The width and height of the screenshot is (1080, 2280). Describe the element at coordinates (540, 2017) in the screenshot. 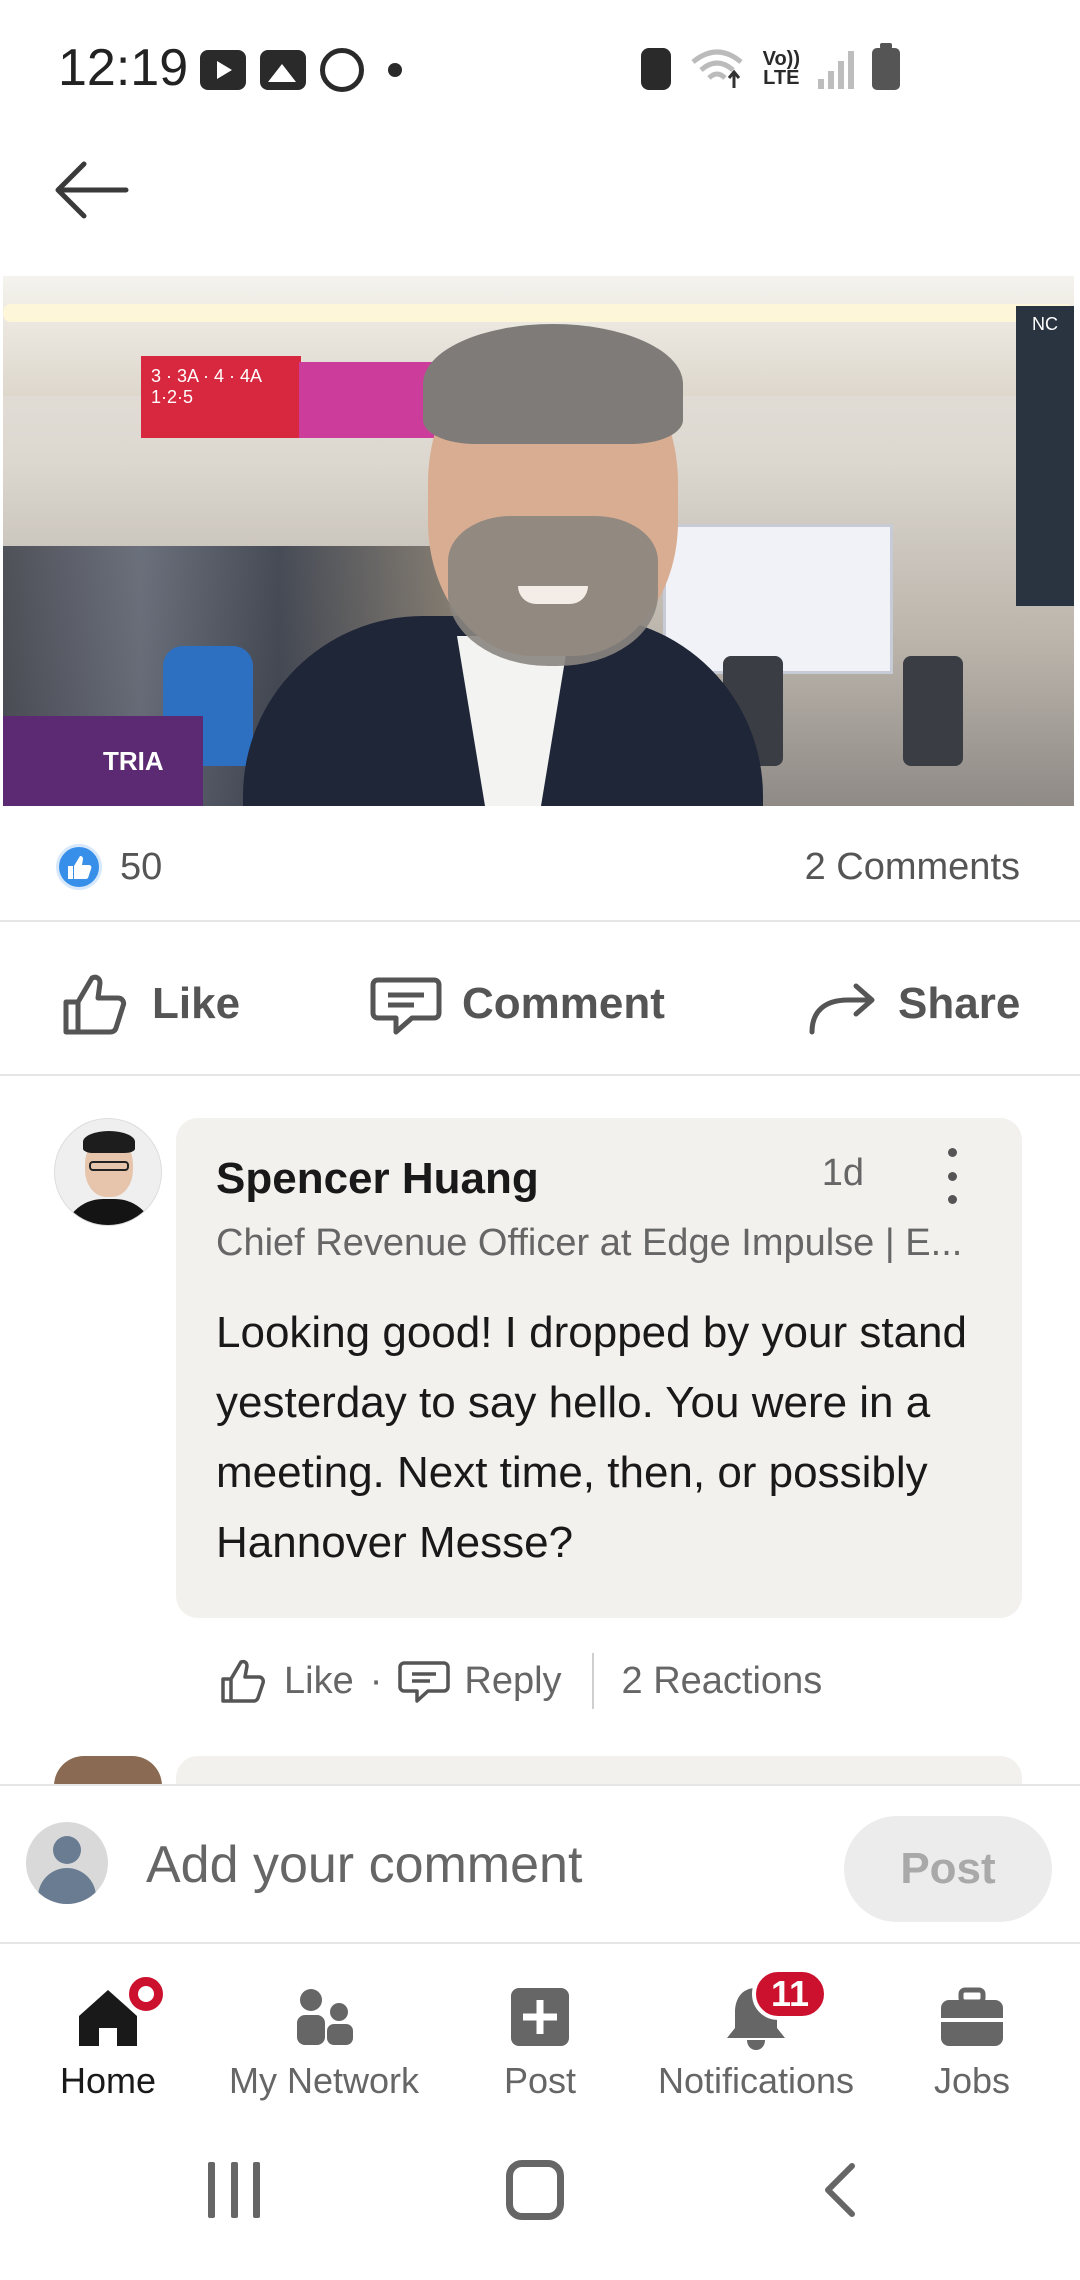

I see `post-plus-icon` at that location.